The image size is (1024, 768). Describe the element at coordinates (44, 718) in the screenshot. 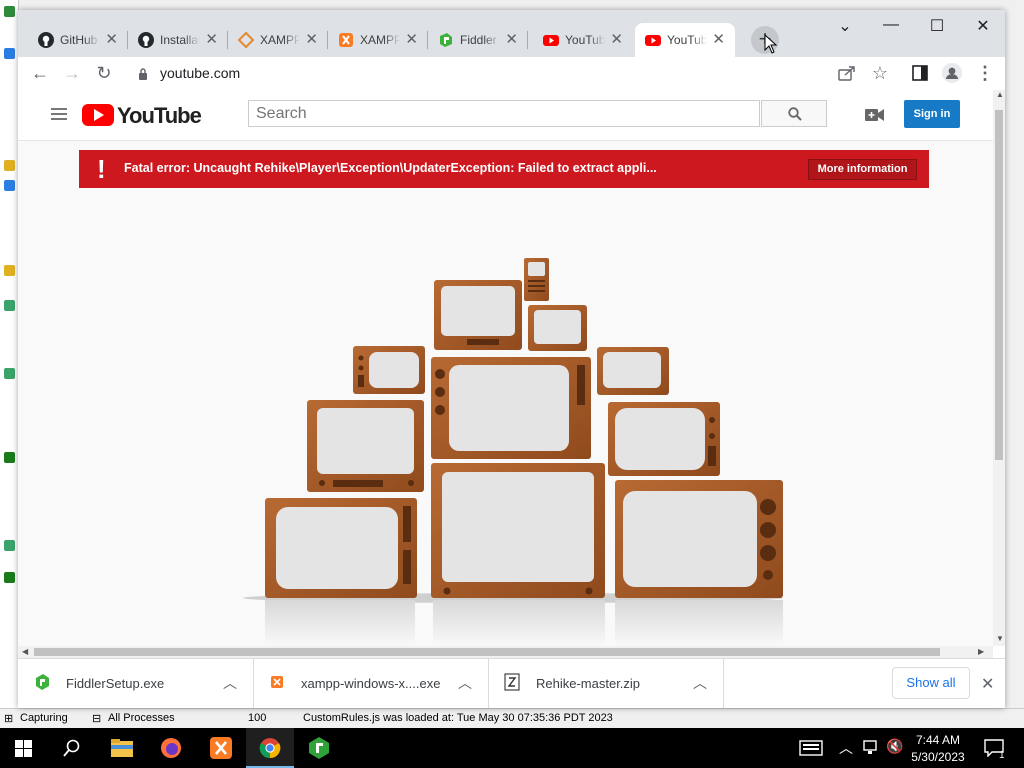

I see `capturing-status: Capturing` at that location.